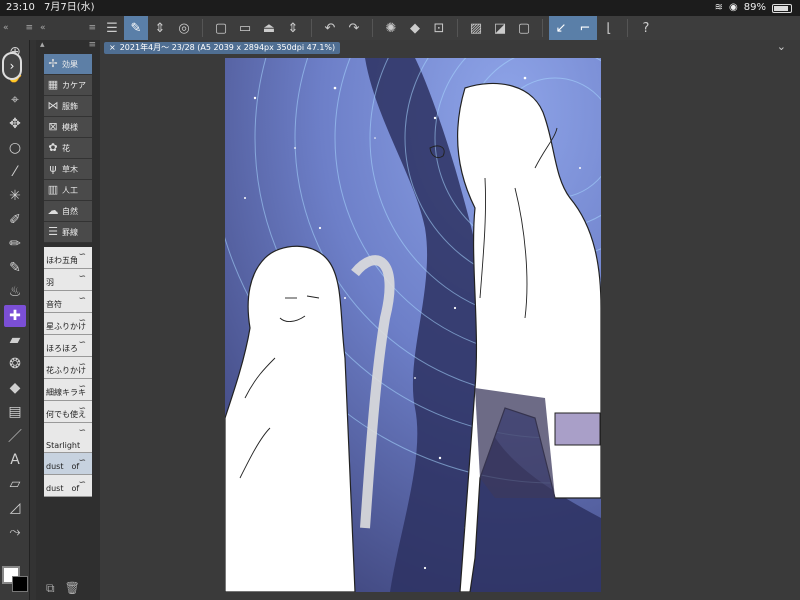  I want to click on category-label: 花, so click(66, 148).